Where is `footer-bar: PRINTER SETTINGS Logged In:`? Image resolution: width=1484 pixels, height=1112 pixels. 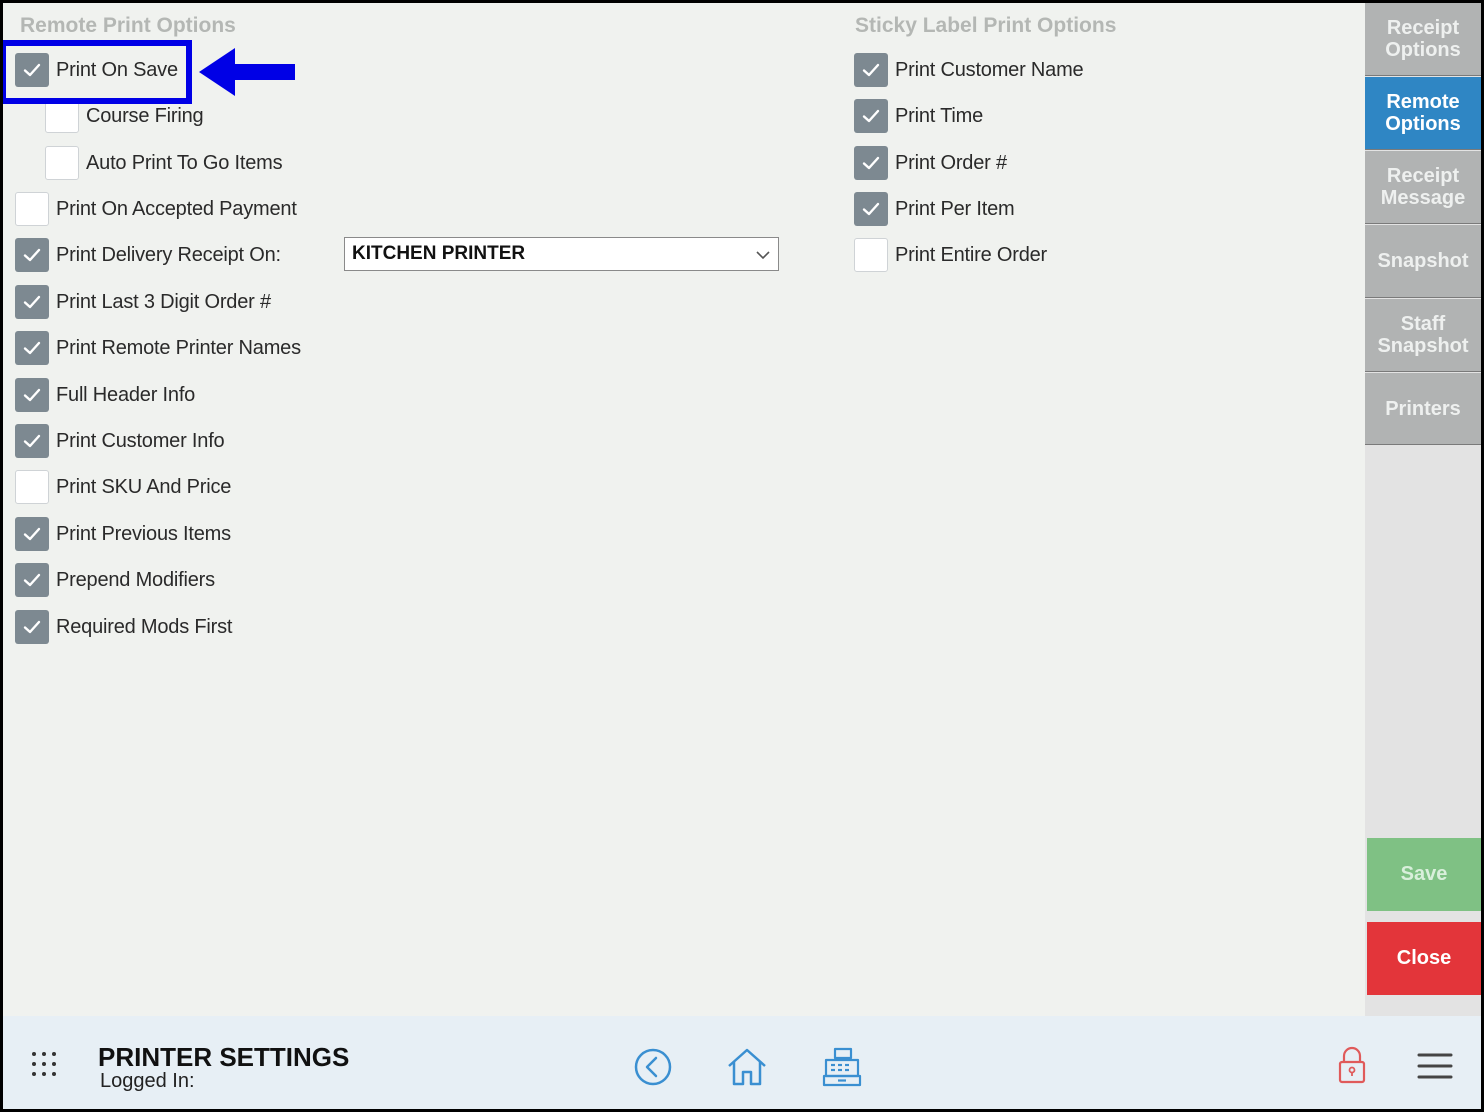 footer-bar: PRINTER SETTINGS Logged In: is located at coordinates (742, 1062).